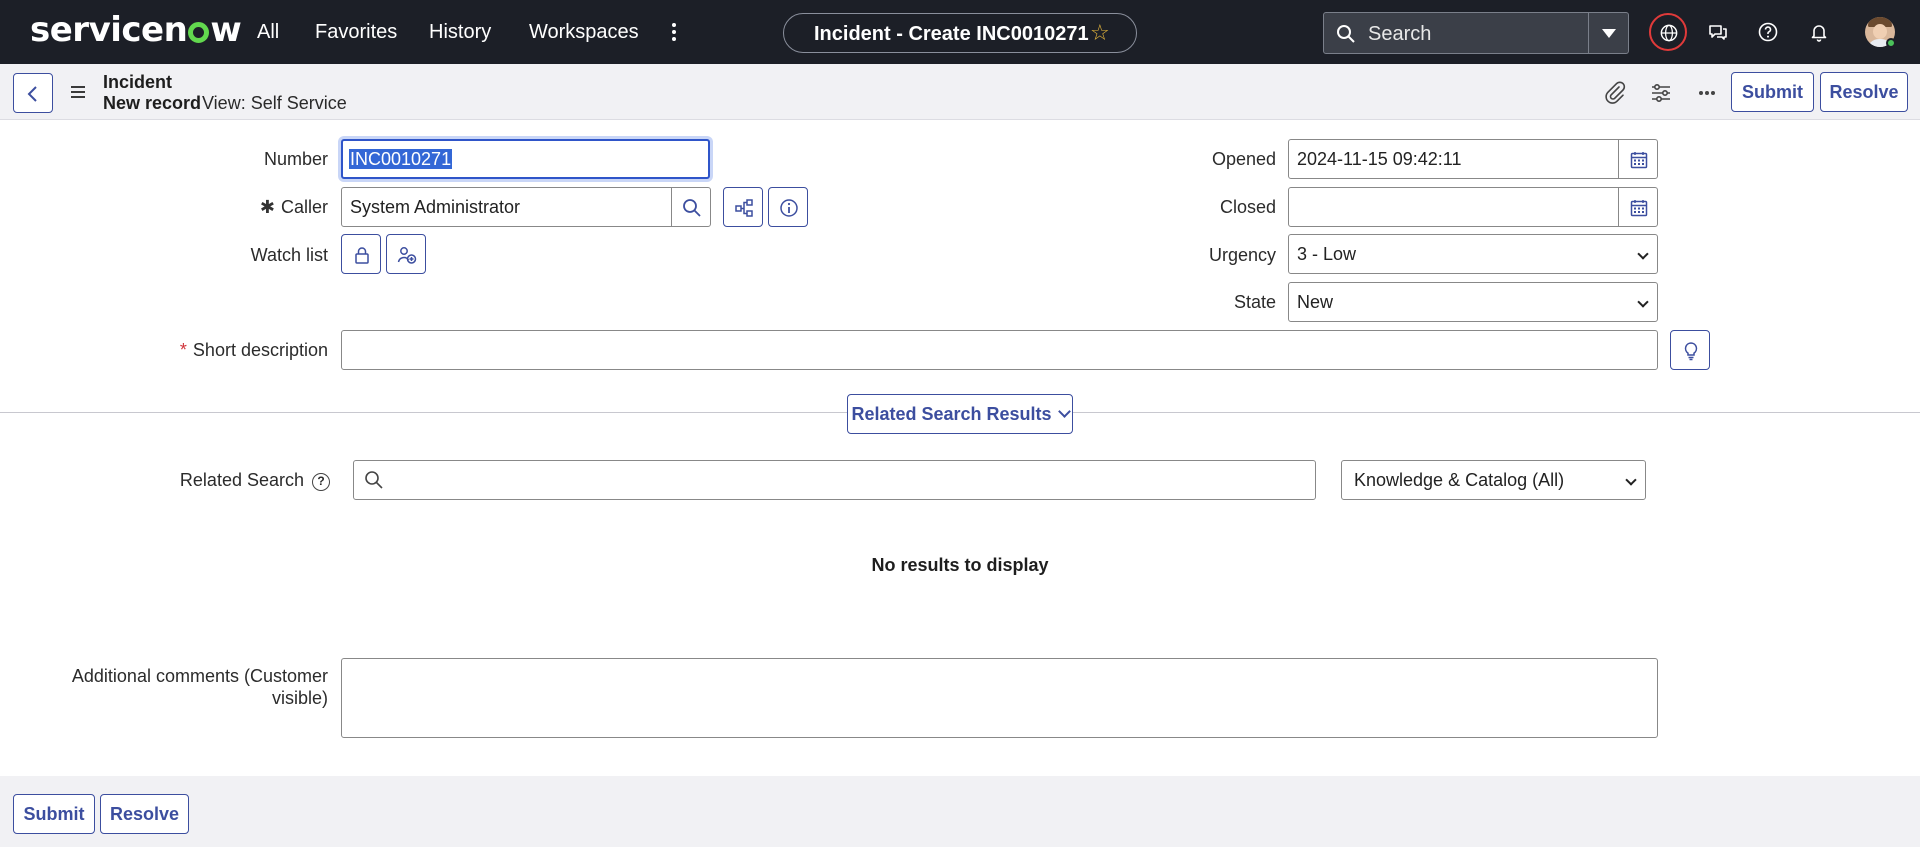 The width and height of the screenshot is (1920, 847). Describe the element at coordinates (960, 811) in the screenshot. I see `form-footer: Submit Resolve` at that location.